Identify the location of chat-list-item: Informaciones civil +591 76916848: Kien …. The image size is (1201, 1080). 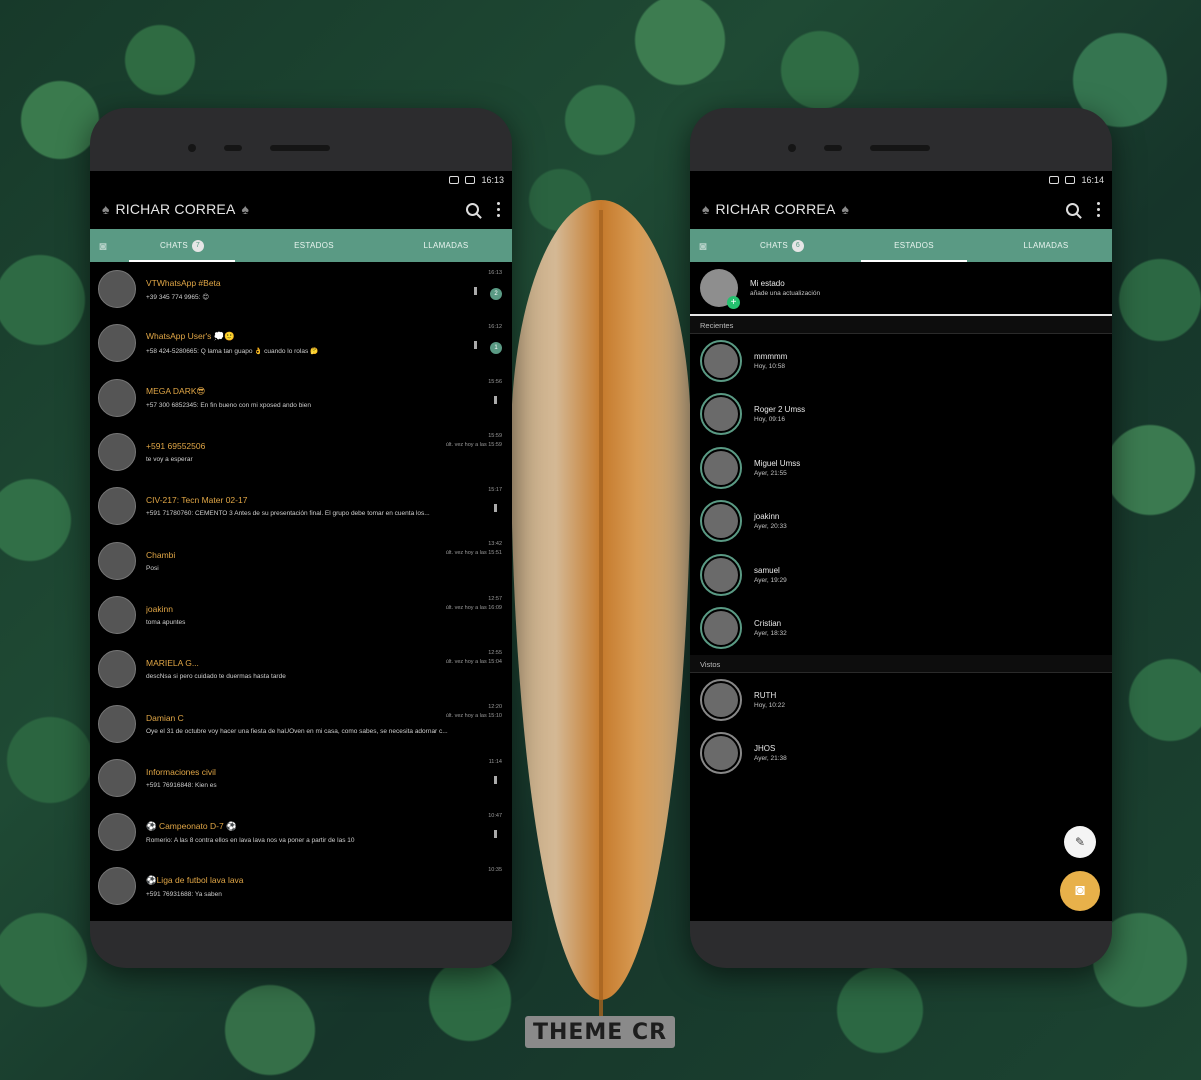
(301, 778).